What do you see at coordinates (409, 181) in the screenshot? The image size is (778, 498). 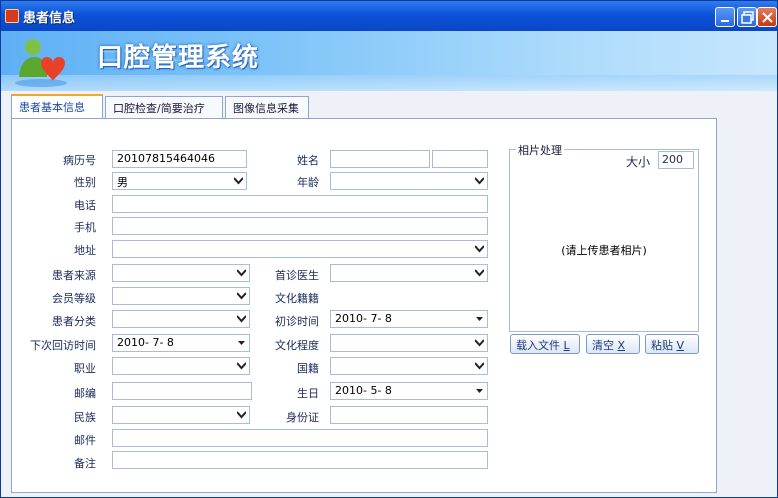 I see `age-select` at bounding box center [409, 181].